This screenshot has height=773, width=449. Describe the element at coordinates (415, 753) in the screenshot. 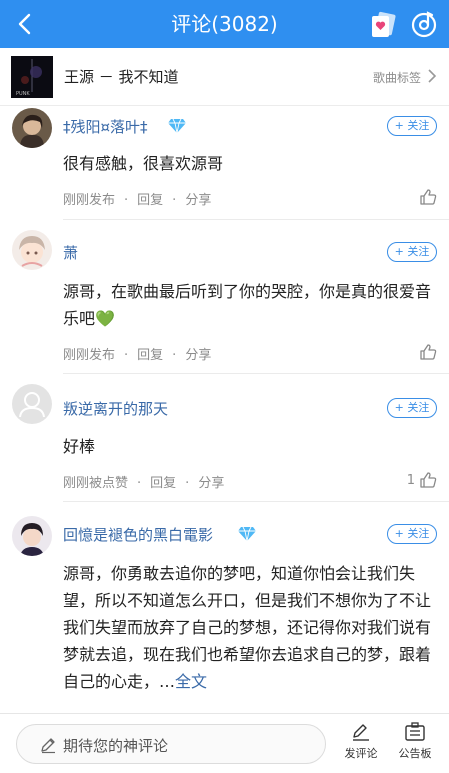

I see `notice-board-label: 公告板` at that location.